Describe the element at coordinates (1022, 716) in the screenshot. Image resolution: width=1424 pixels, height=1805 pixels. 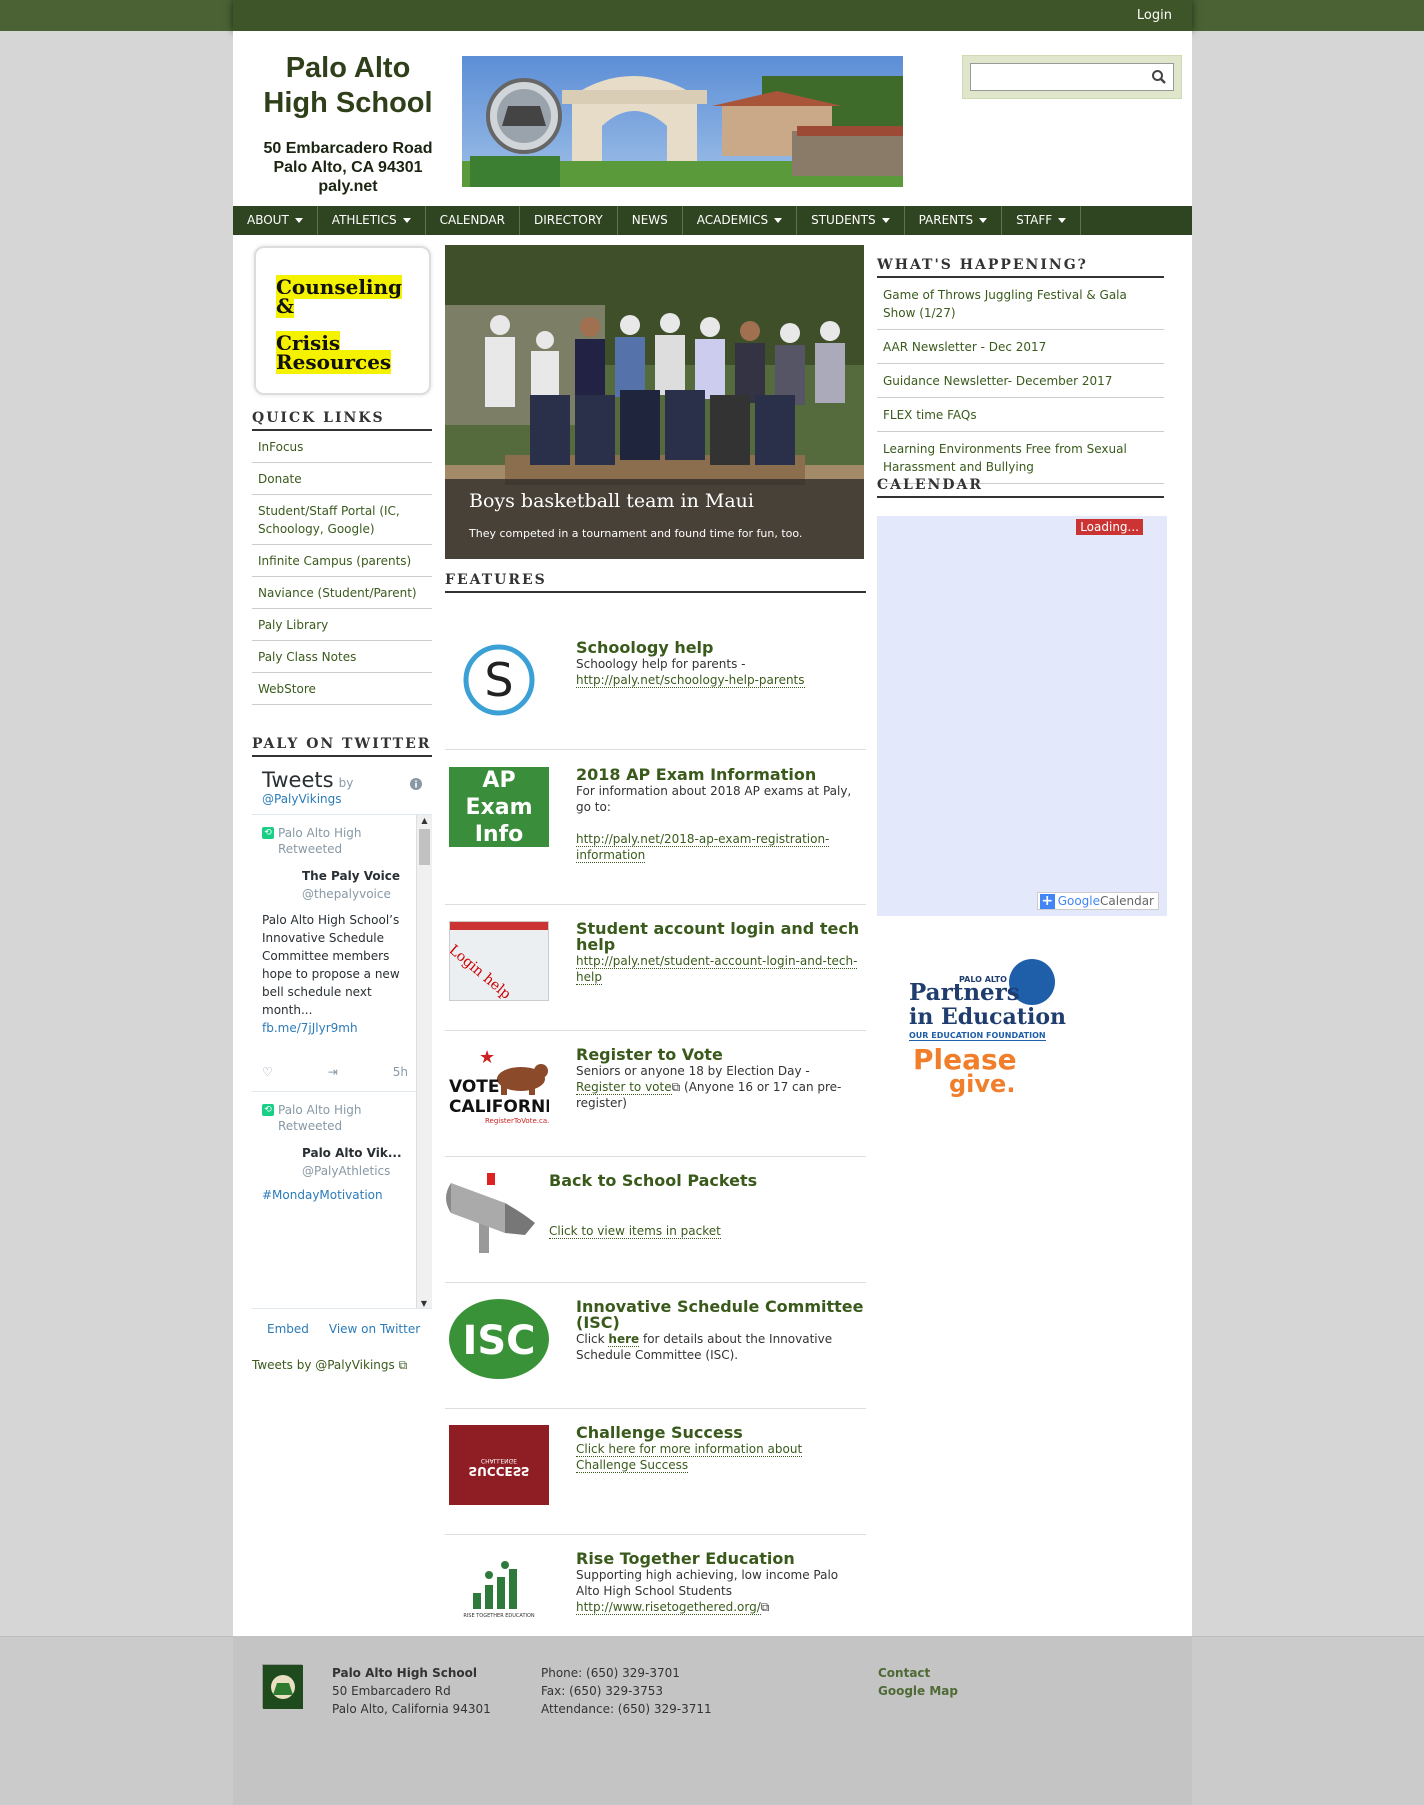
I see `google-calendar-embed: Loading... + GoogleCalendar` at that location.